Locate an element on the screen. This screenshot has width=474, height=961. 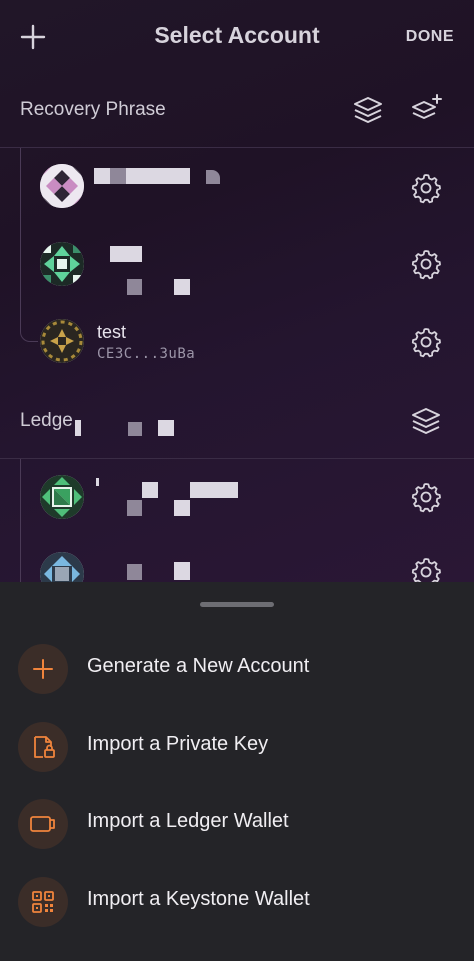
section-title-recovery-phrase: Recovery Phrase is located at coordinates (93, 109).